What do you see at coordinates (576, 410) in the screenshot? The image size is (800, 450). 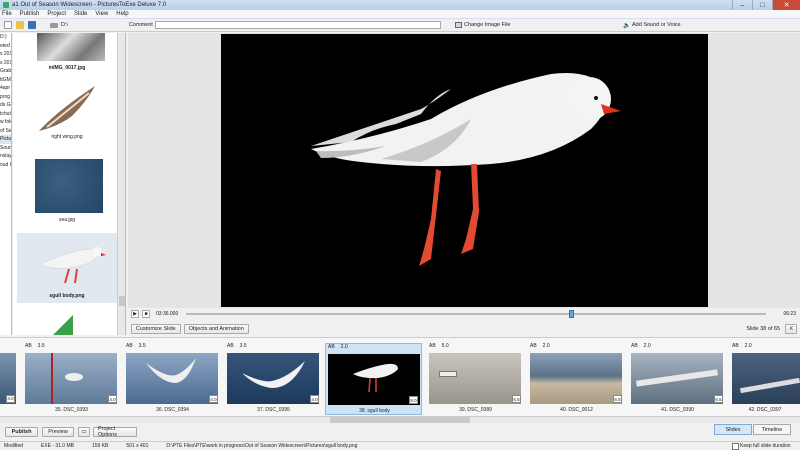 I see `slide-label: 40. DSC_0012` at bounding box center [576, 410].